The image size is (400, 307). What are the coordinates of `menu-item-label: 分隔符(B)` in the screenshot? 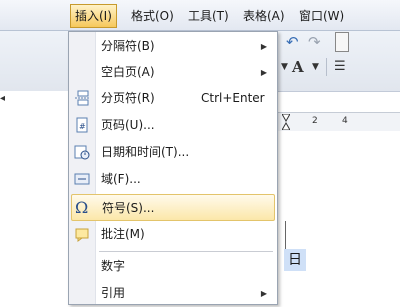 It's located at (128, 46).